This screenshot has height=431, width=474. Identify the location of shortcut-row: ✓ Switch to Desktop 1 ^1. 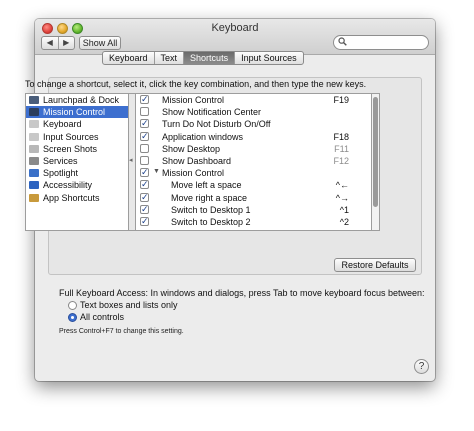
(253, 210).